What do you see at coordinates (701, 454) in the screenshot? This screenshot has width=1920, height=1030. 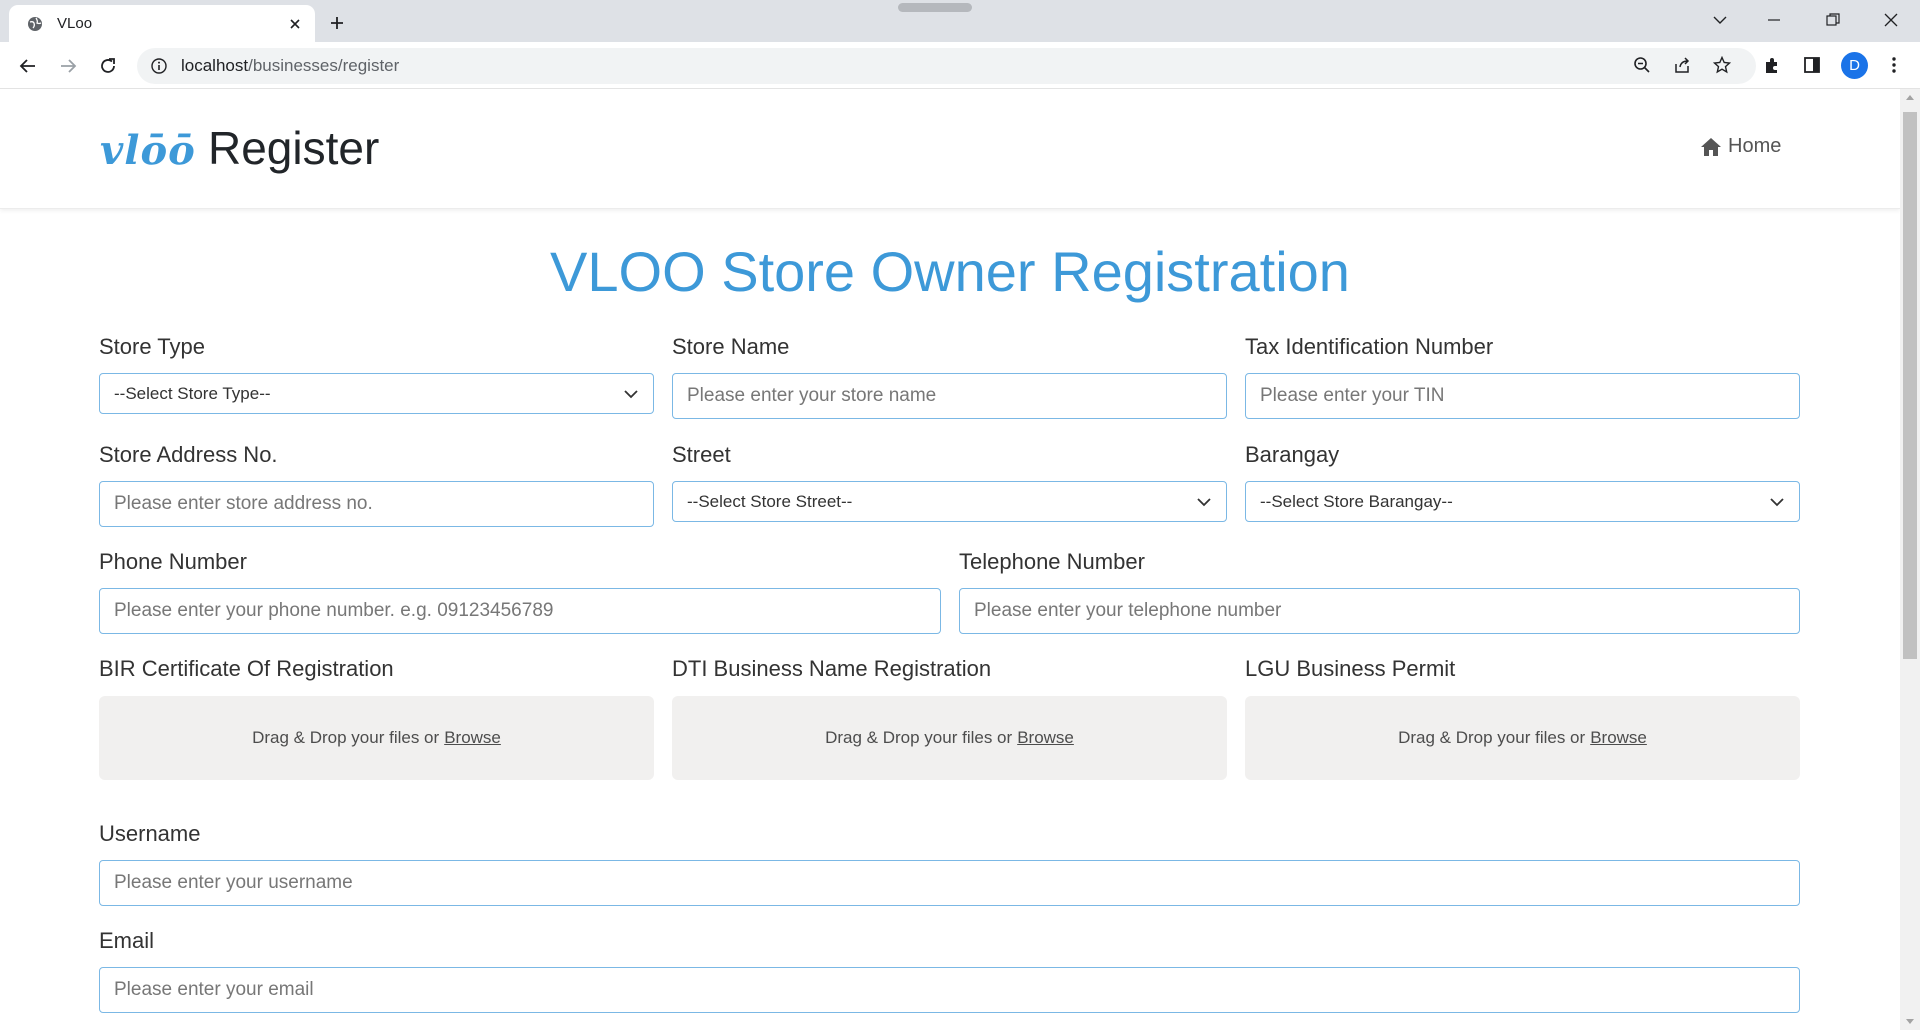 I see `street-label: Street` at bounding box center [701, 454].